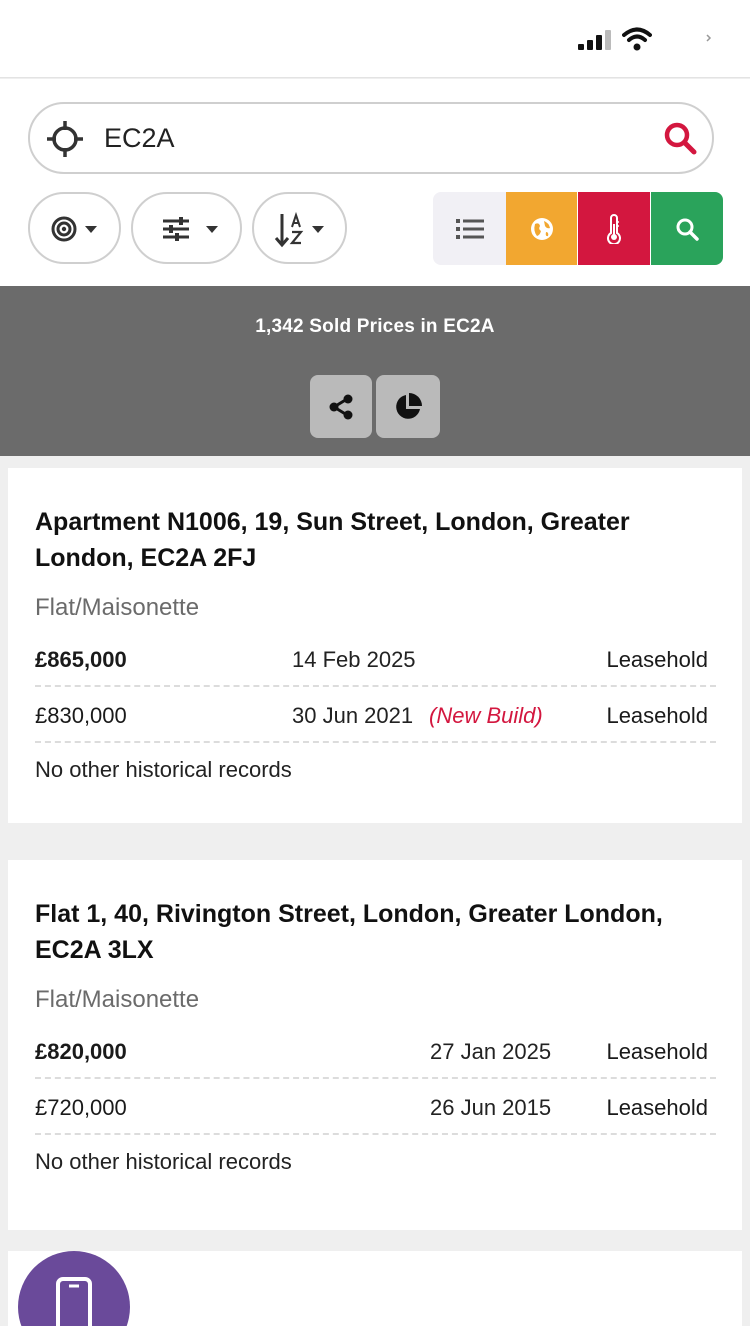  What do you see at coordinates (65, 139) in the screenshot?
I see `crosshair-locate-icon` at bounding box center [65, 139].